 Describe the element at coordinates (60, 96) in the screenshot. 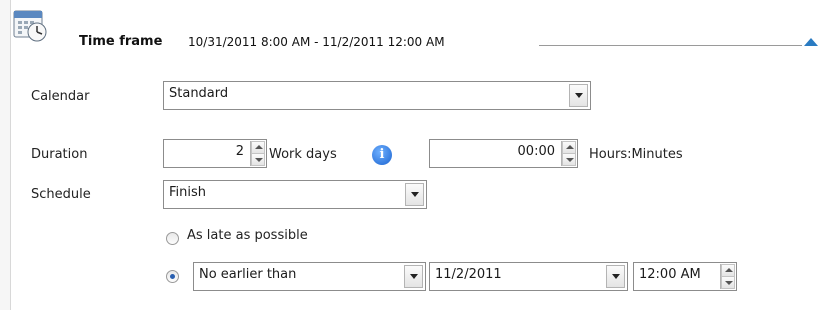

I see `calendar-label: Calendar` at that location.